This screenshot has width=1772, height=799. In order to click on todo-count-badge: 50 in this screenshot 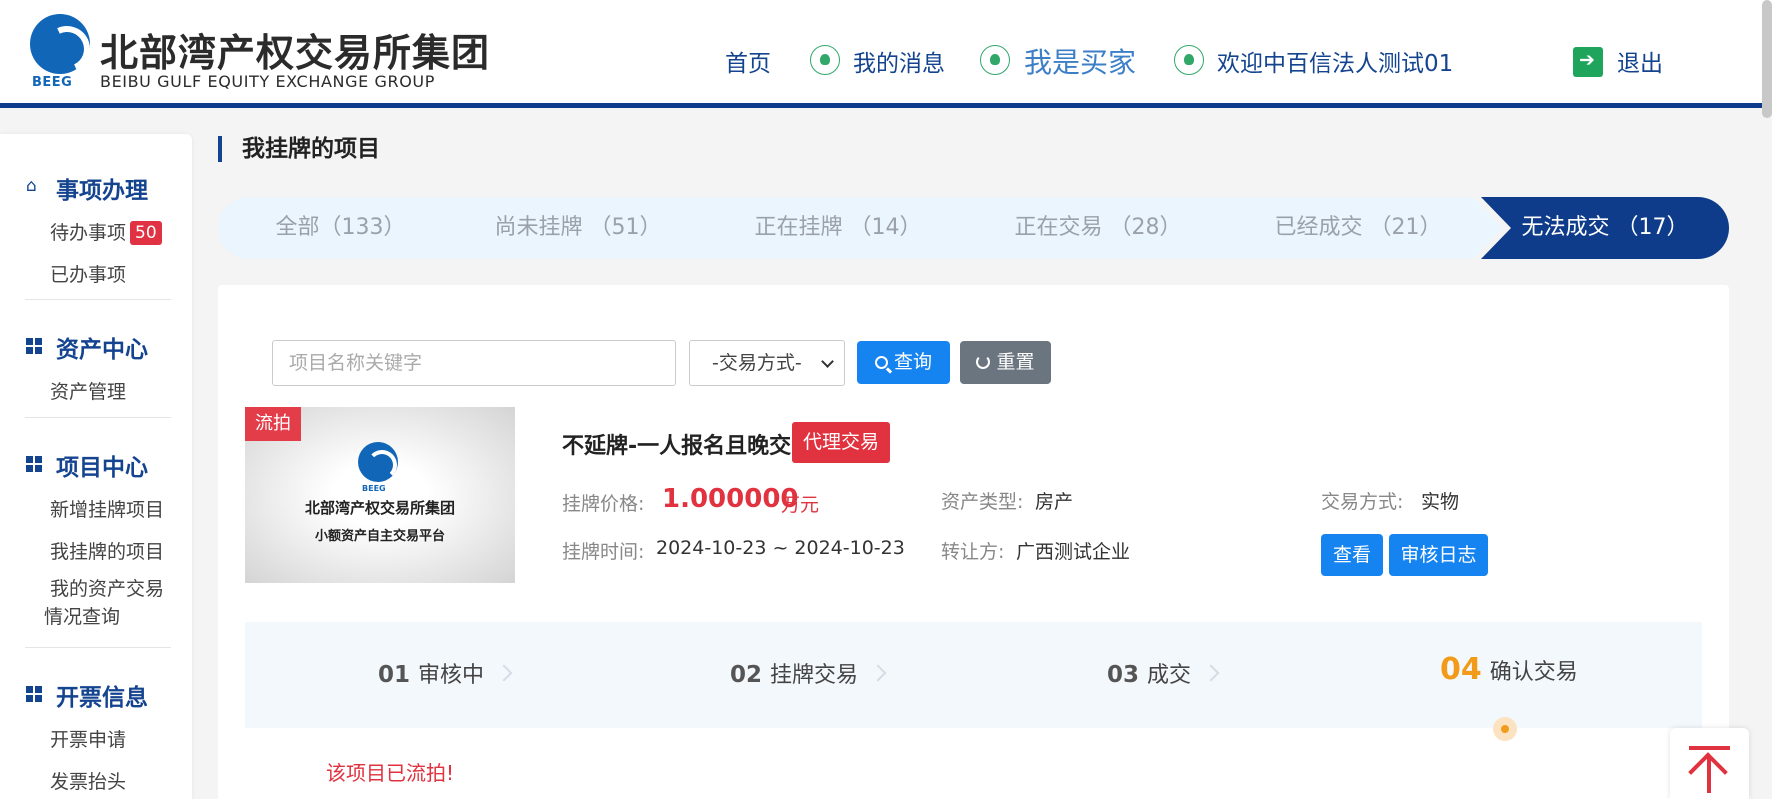, I will do `click(146, 233)`.